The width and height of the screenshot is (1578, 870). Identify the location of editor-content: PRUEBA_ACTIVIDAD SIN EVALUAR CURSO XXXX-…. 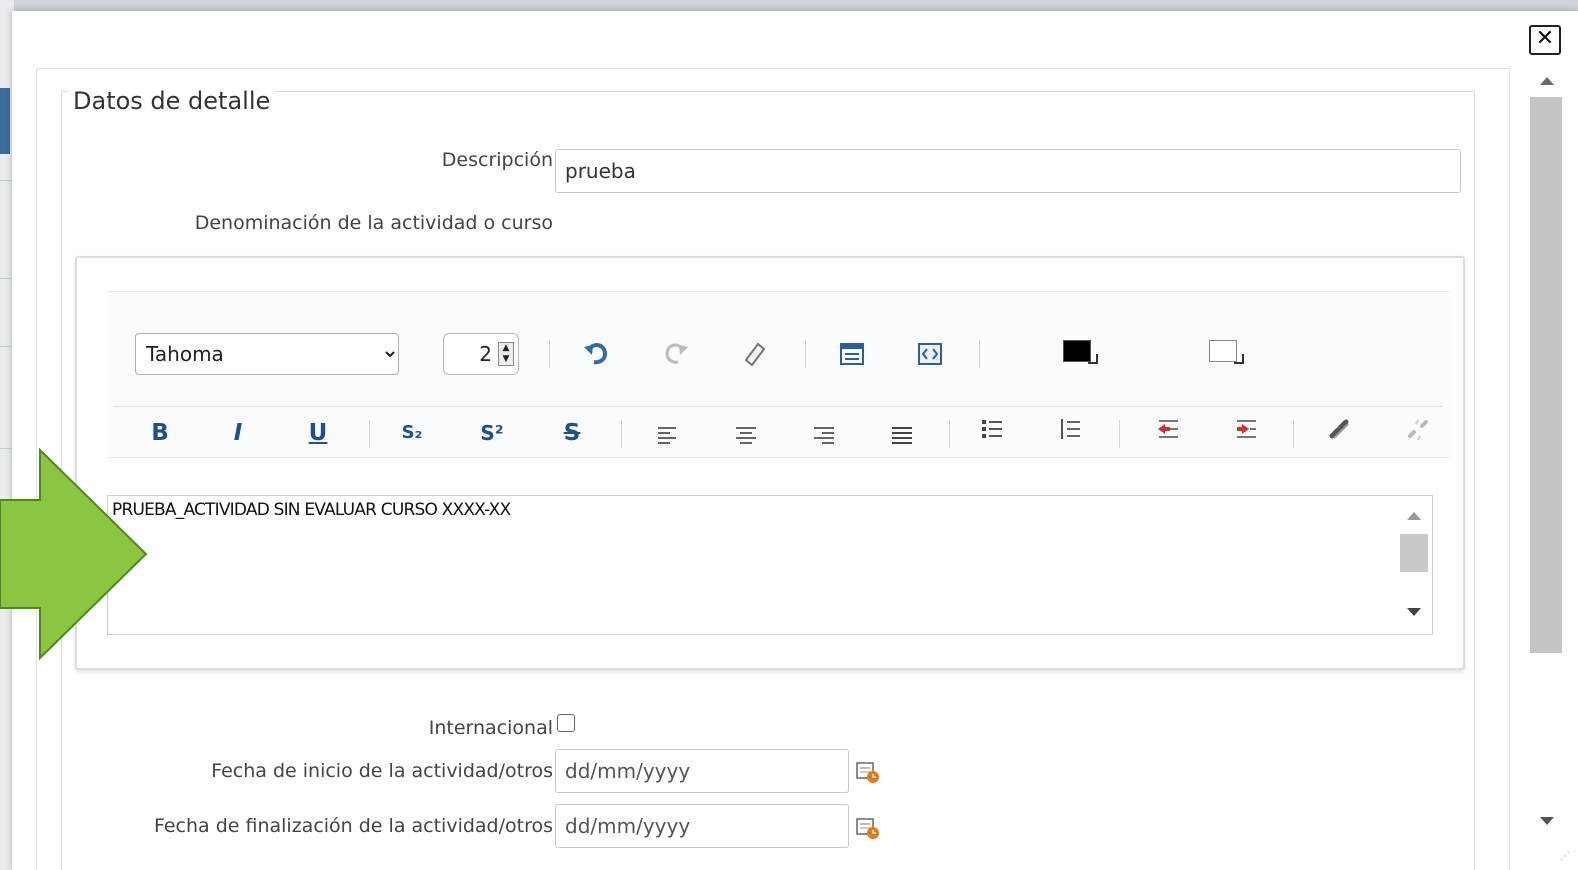
(311, 510).